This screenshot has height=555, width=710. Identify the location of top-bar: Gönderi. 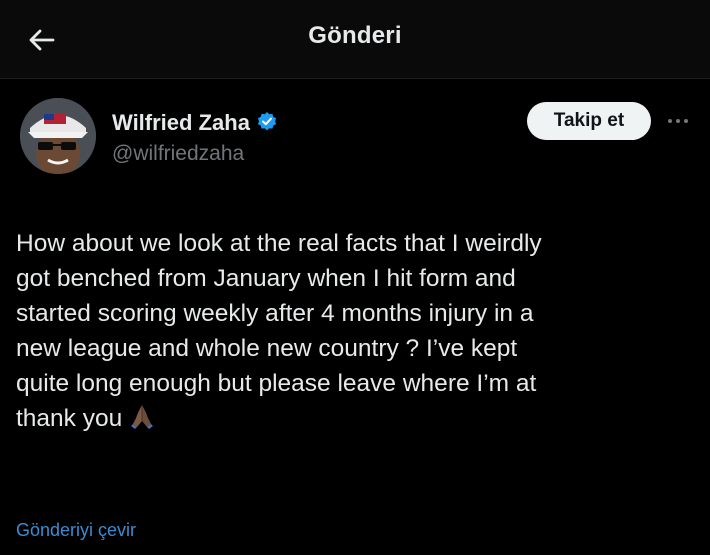
(355, 39).